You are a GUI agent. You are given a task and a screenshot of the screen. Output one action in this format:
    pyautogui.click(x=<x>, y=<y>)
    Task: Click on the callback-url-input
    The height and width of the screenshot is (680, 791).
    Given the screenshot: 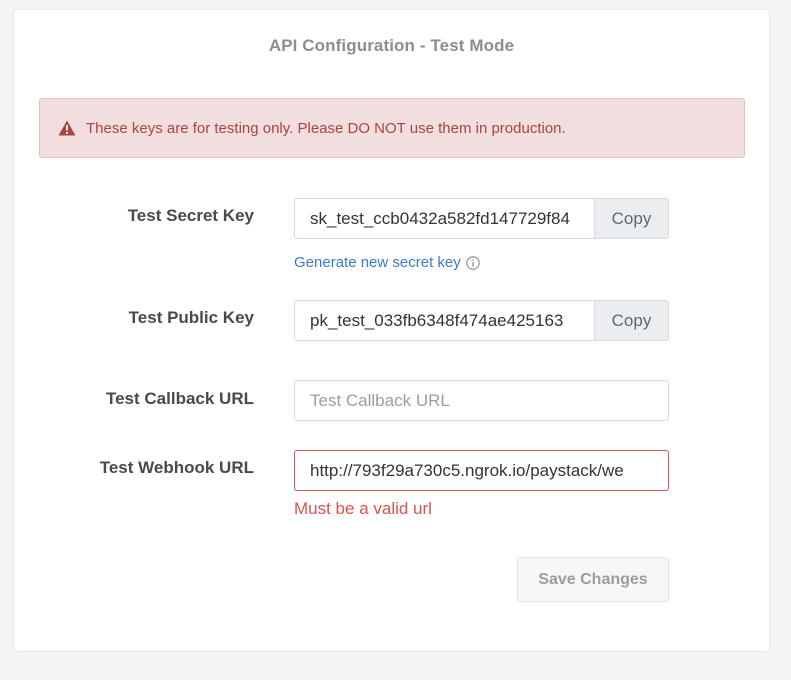 What is the action you would take?
    pyautogui.click(x=481, y=400)
    